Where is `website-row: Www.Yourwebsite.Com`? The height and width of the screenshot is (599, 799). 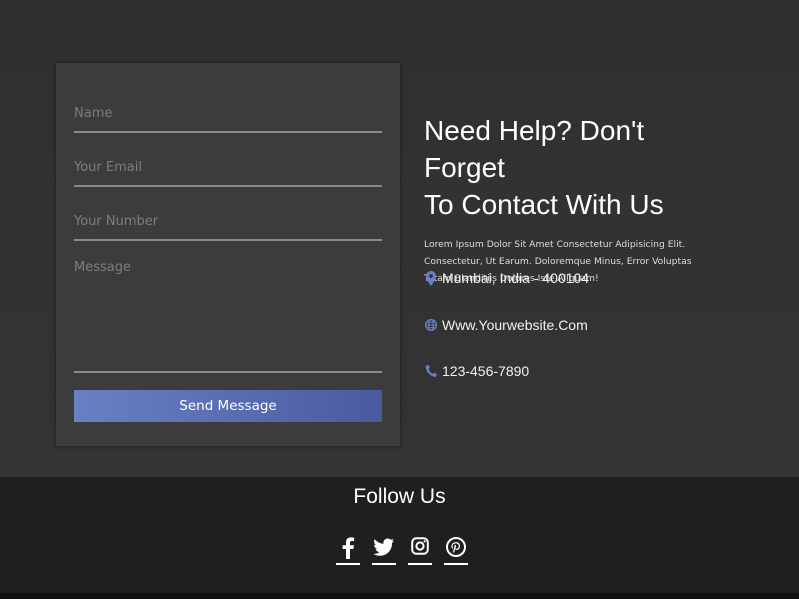
website-row: Www.Yourwebsite.Com is located at coordinates (506, 325).